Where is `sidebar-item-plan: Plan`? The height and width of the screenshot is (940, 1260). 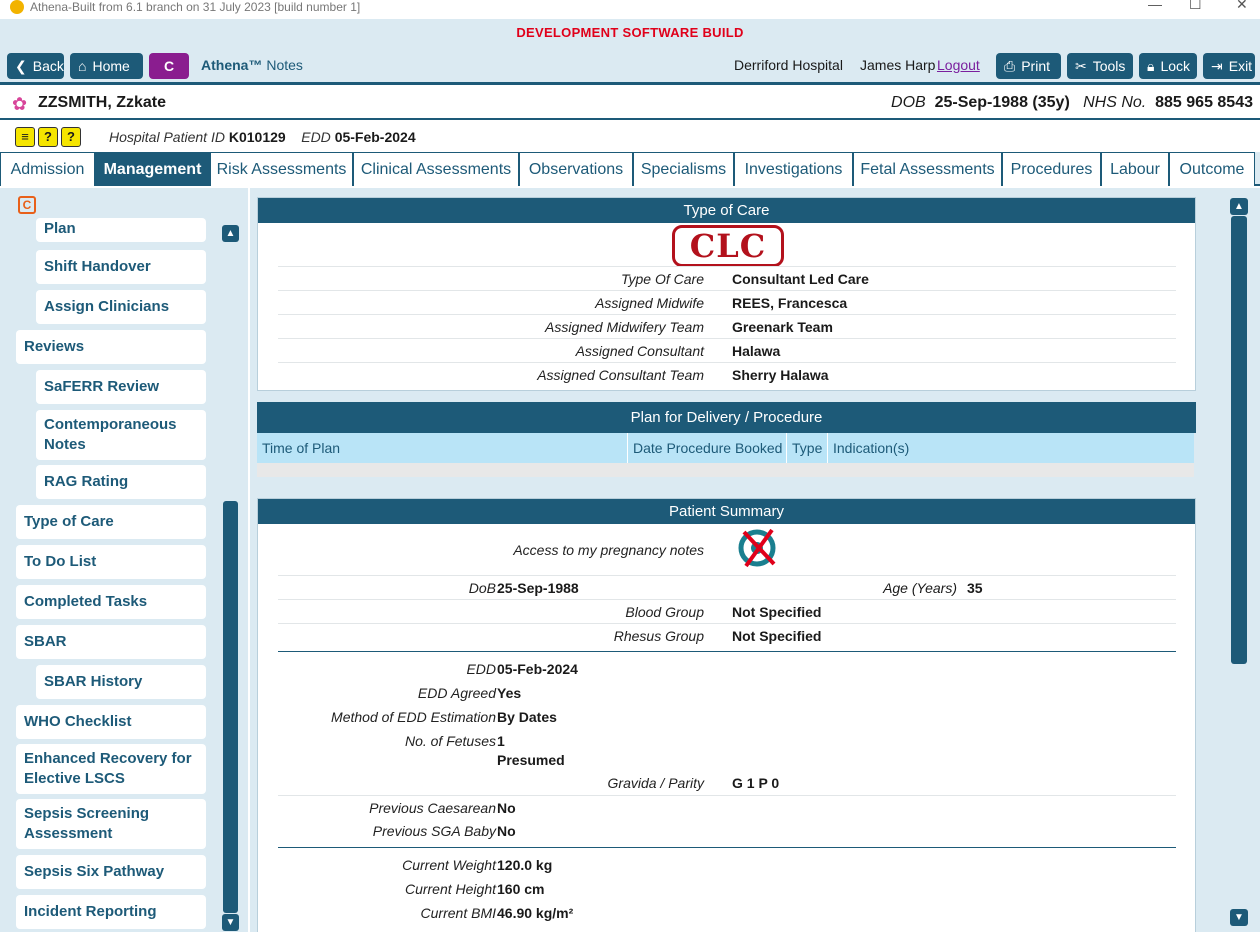
sidebar-item-plan: Plan is located at coordinates (121, 230).